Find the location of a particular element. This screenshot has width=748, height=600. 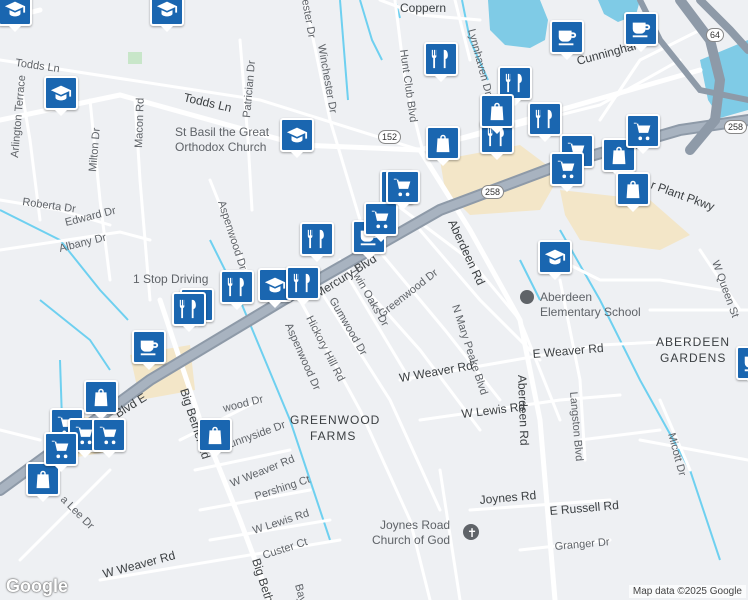

route-shield-64: 64 is located at coordinates (715, 35).